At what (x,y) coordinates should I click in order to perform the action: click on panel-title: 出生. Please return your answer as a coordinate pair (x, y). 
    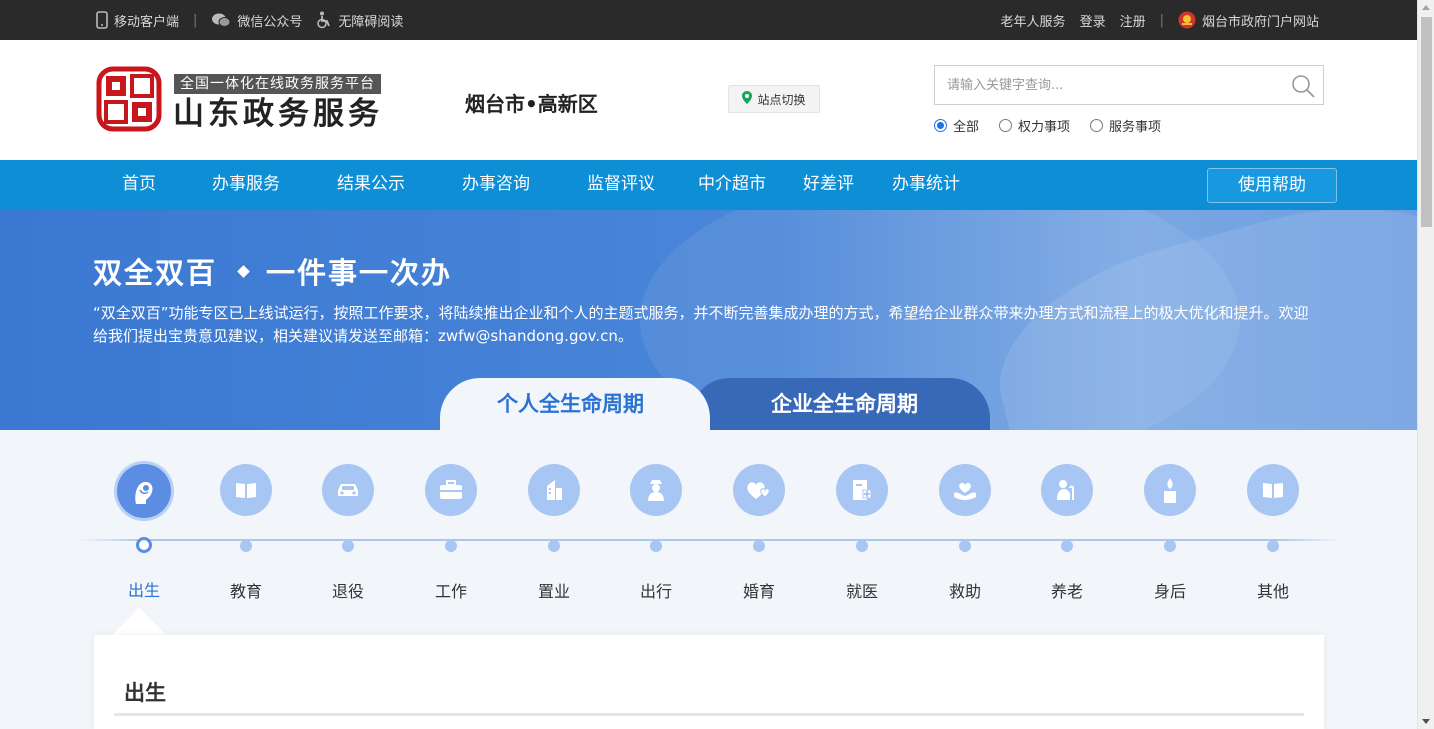
    Looking at the image, I should click on (145, 693).